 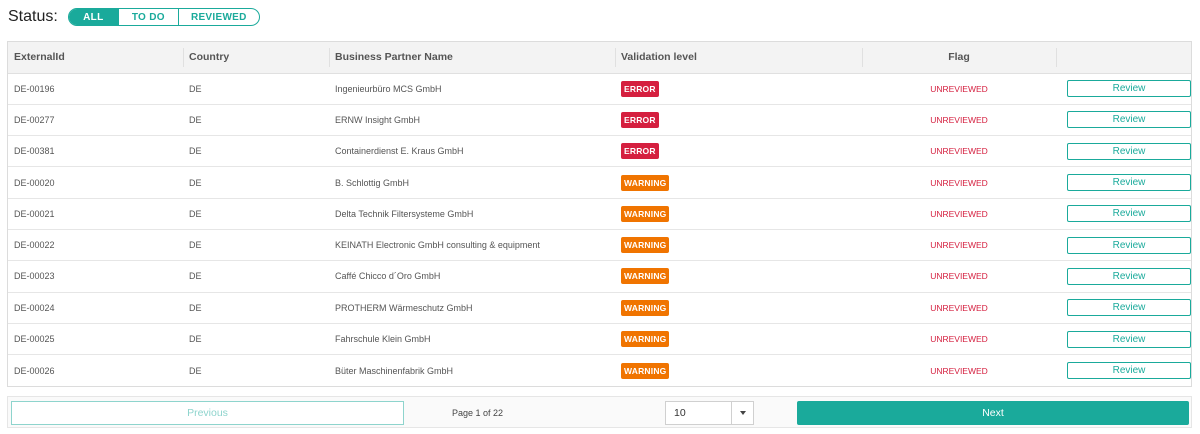 What do you see at coordinates (34, 339) in the screenshot?
I see `cell-externalid: DE-00025` at bounding box center [34, 339].